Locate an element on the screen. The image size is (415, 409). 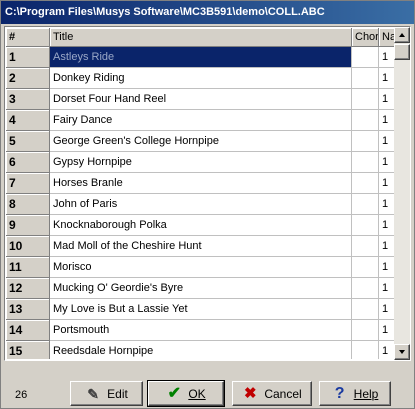
title-cell: Mucking O' Geordie's Byre is located at coordinates (201, 288).